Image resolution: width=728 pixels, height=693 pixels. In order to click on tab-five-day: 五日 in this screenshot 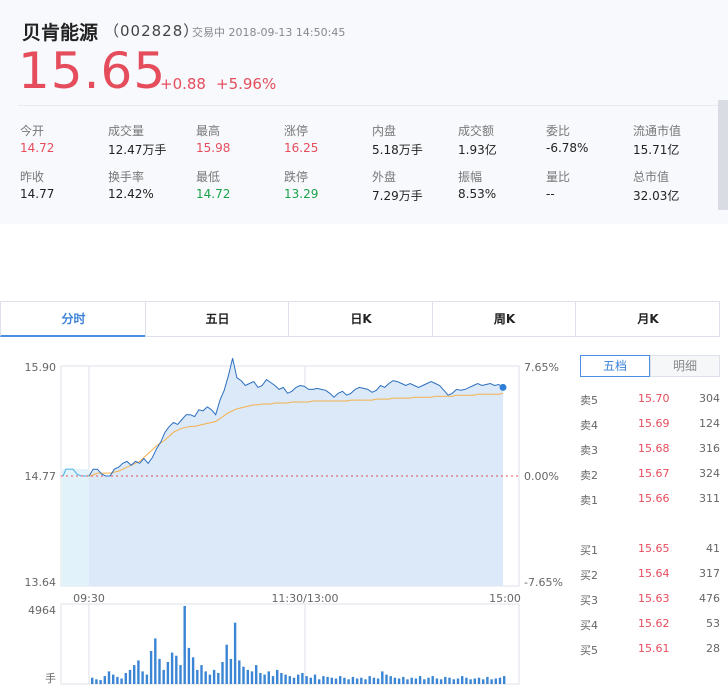, I will do `click(217, 319)`.